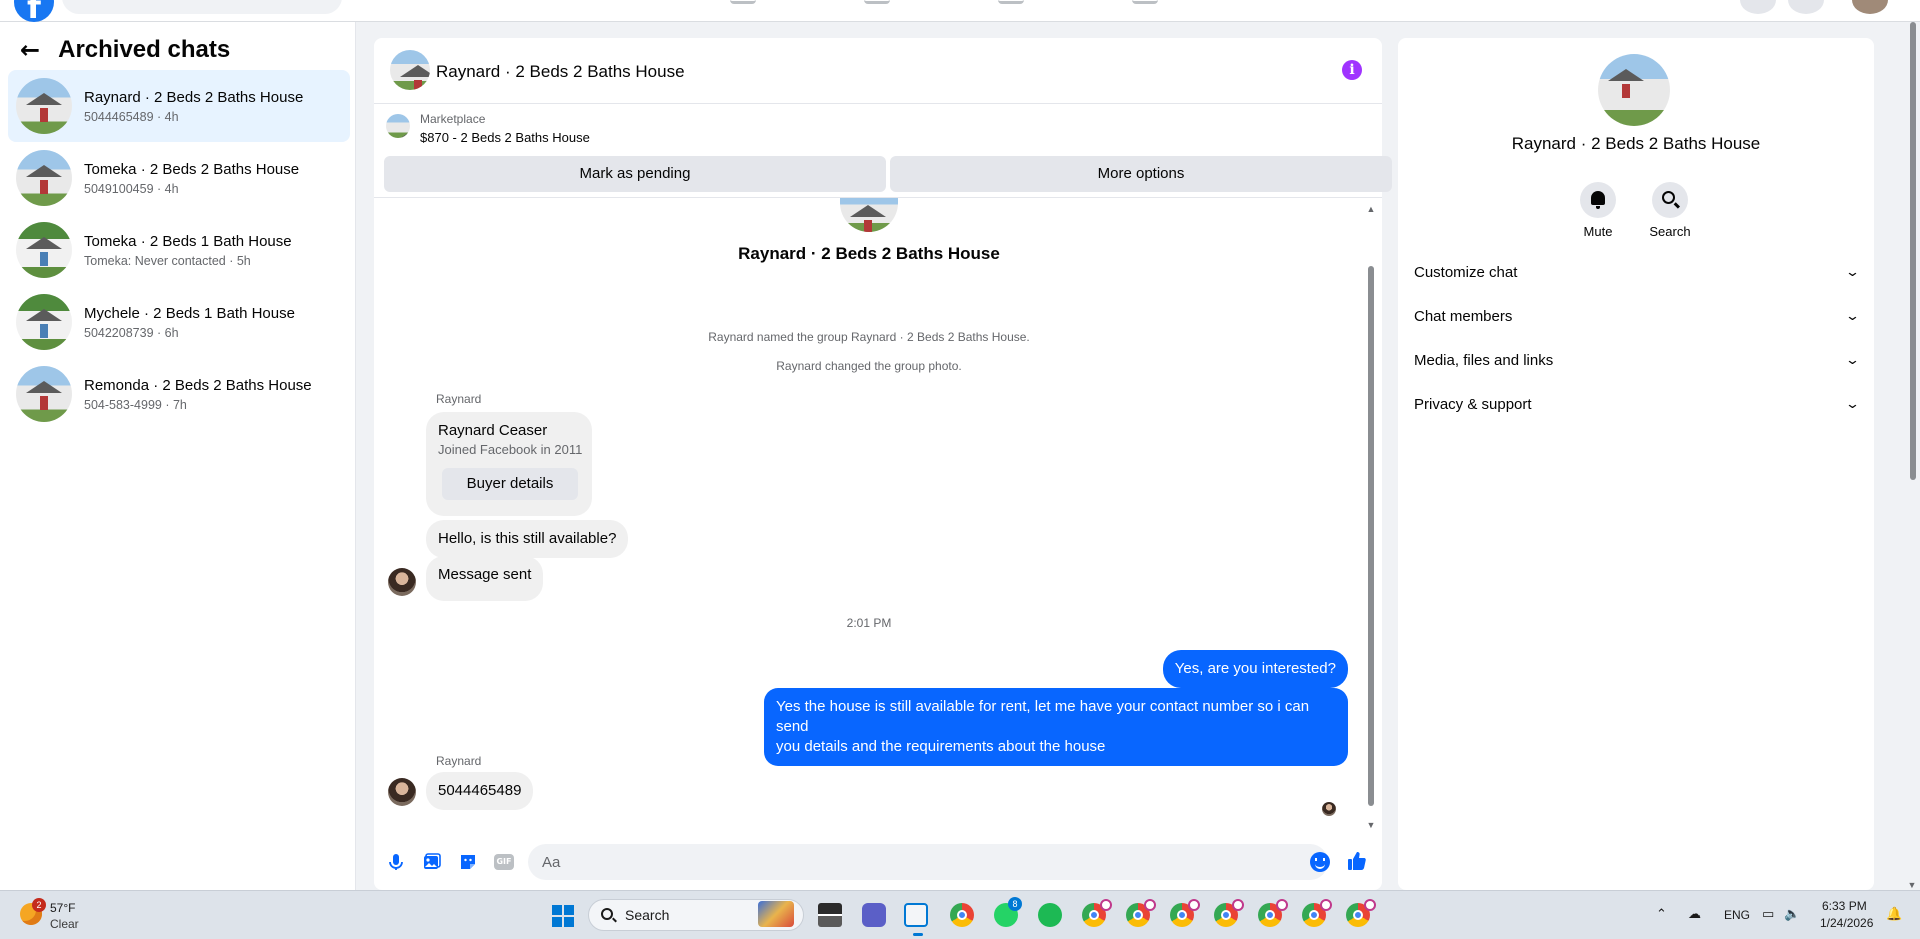  What do you see at coordinates (1844, 906) in the screenshot?
I see `clock-time: 6:33 PM` at bounding box center [1844, 906].